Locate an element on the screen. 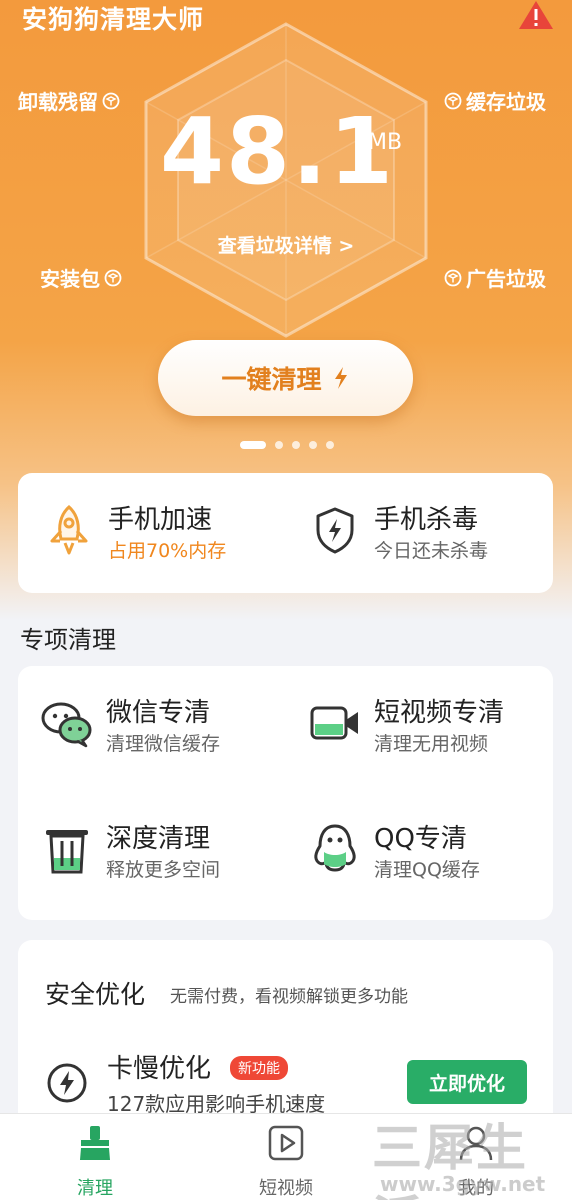 The width and height of the screenshot is (572, 1200). tool-deep-clean: 深度清理 释放更多空间 is located at coordinates (130, 853).